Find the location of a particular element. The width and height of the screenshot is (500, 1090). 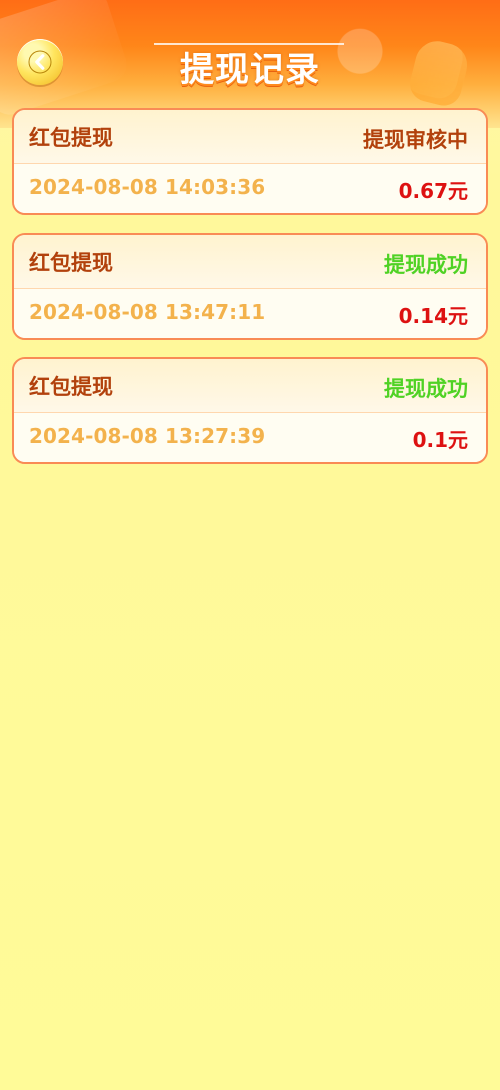

record-detail-row: 2024-08-08 13:27:39 0.1元 is located at coordinates (250, 437).